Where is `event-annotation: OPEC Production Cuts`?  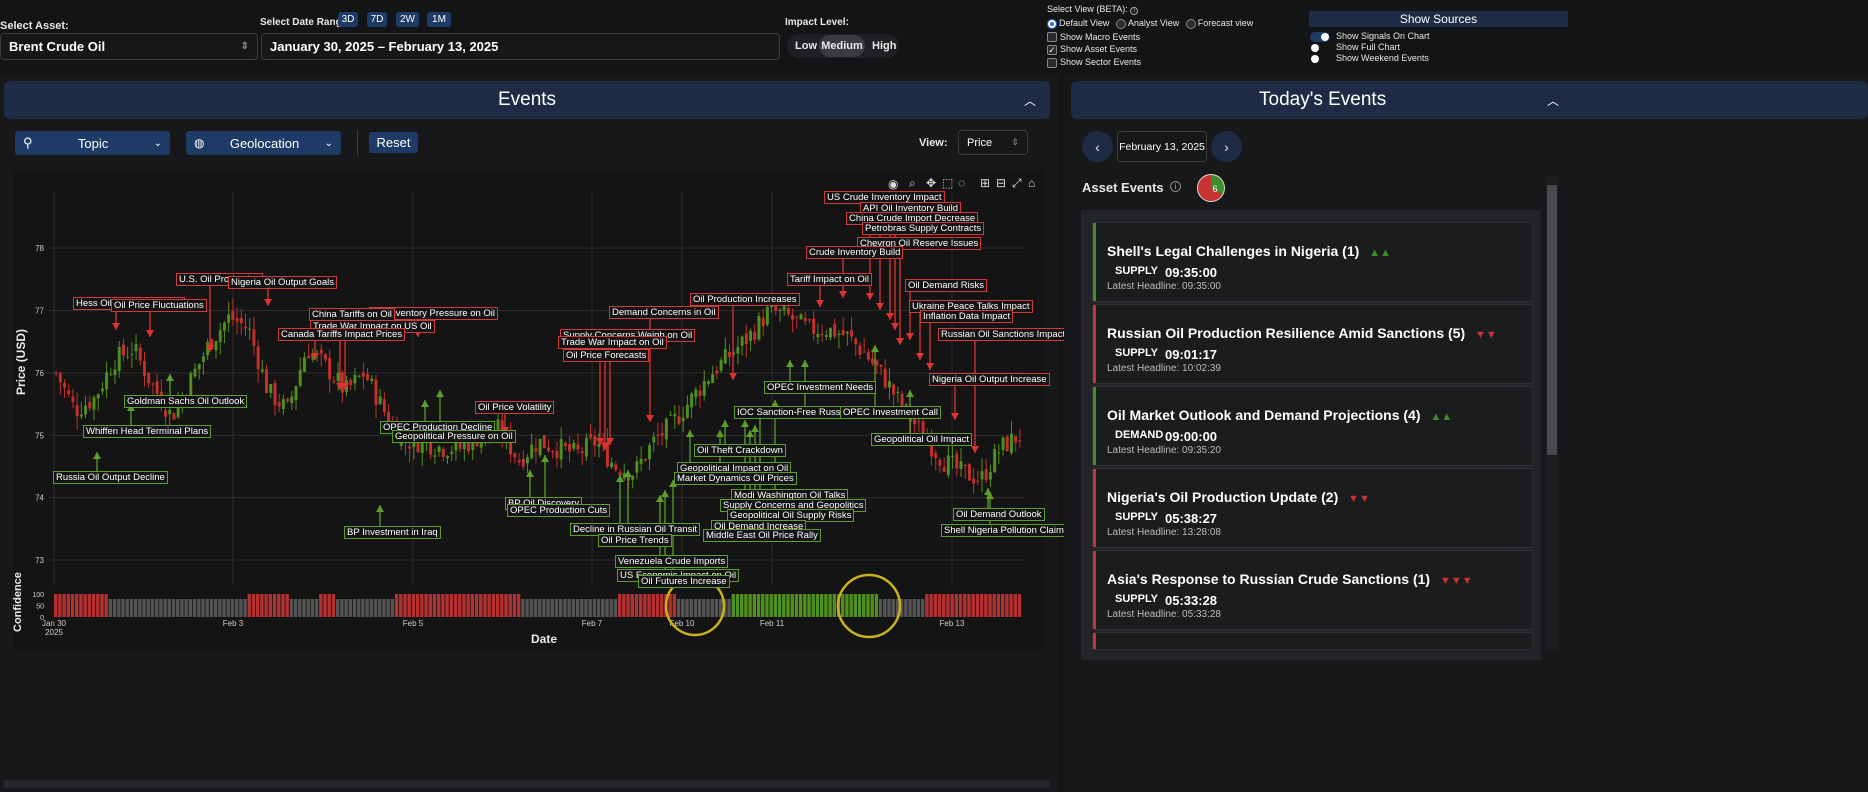 event-annotation: OPEC Production Cuts is located at coordinates (559, 510).